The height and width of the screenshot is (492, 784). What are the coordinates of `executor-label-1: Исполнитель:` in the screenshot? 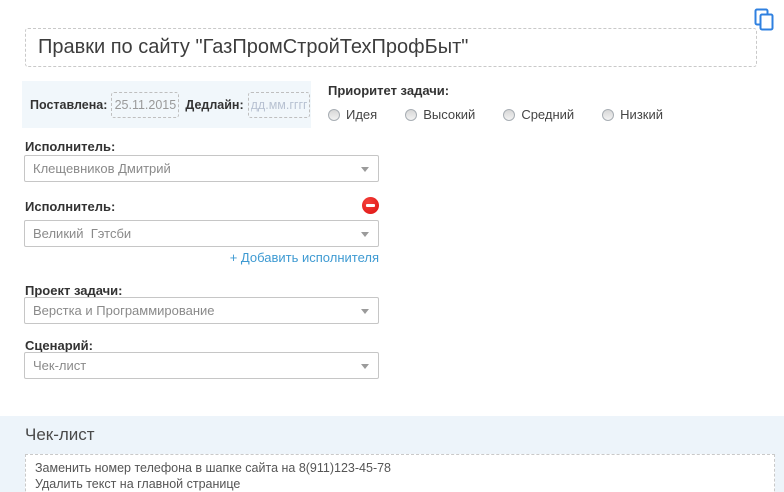 It's located at (70, 146).